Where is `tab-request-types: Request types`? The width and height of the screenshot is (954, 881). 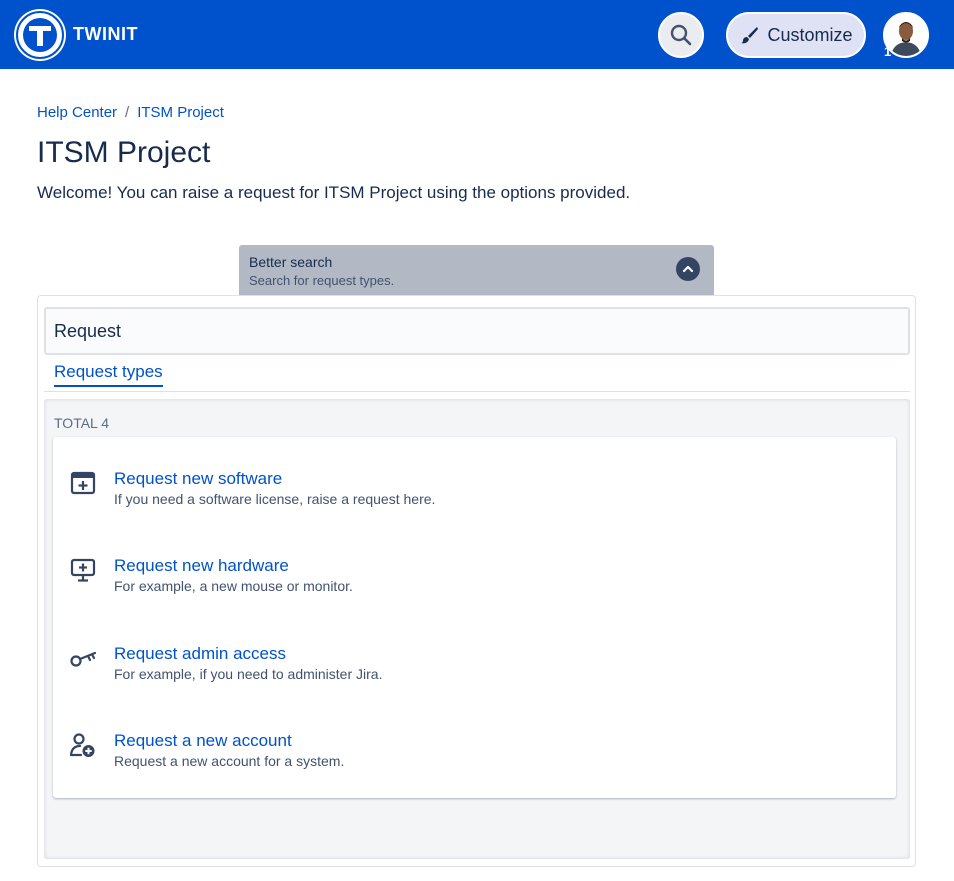 tab-request-types: Request types is located at coordinates (108, 374).